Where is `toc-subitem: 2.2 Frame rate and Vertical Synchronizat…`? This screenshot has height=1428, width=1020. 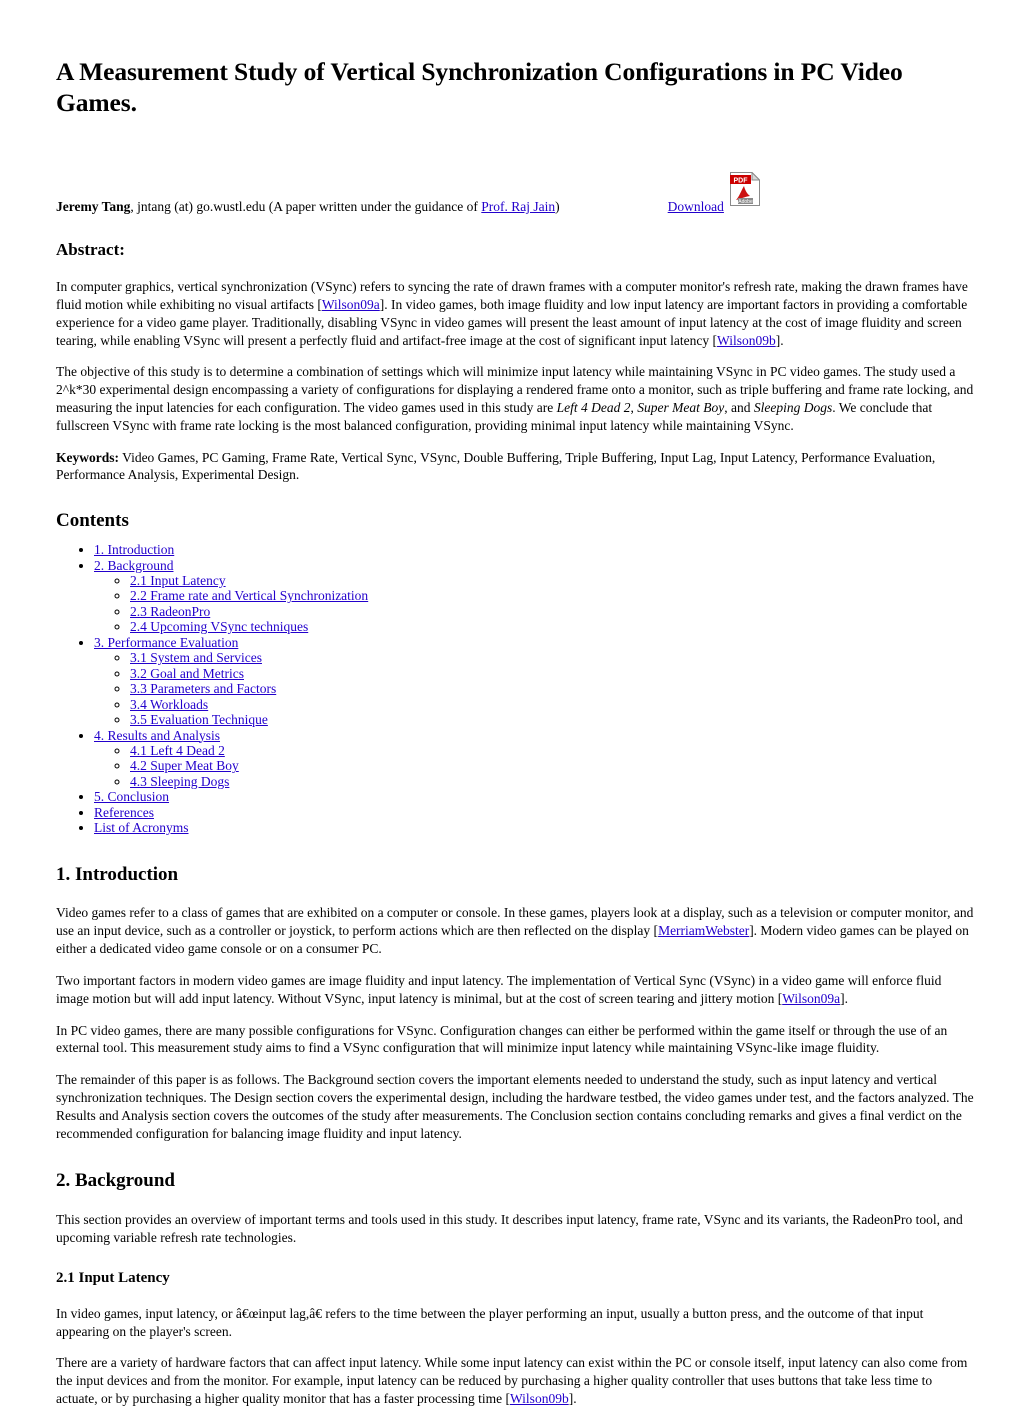
toc-subitem: 2.2 Frame rate and Vertical Synchronizat… is located at coordinates (553, 595).